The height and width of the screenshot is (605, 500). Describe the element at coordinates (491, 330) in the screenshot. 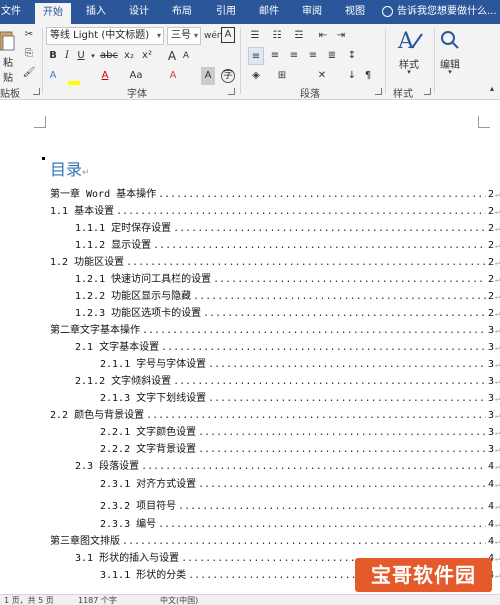

I see `toc-entry-page: 3` at that location.